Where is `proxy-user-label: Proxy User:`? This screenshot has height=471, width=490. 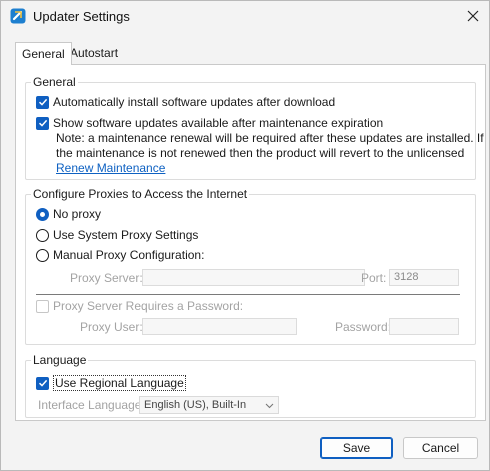 proxy-user-label: Proxy User: is located at coordinates (111, 327).